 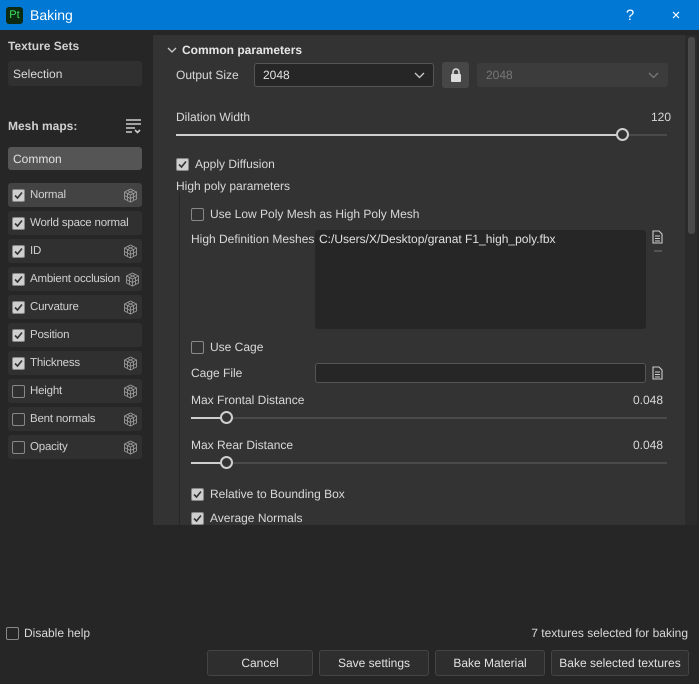 I want to click on texture-set-item: Selection, so click(x=75, y=73).